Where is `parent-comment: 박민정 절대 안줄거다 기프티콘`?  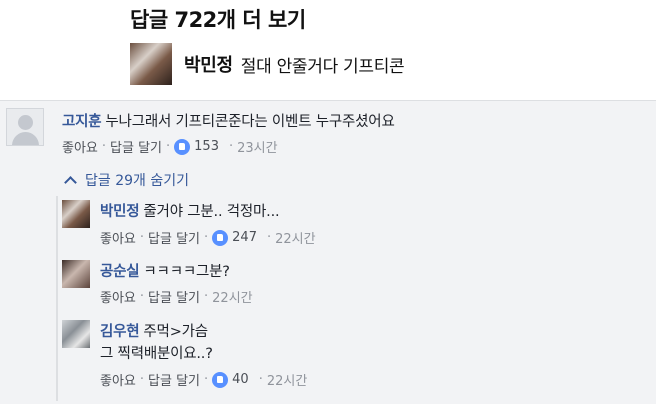 parent-comment: 박민정 절대 안줄거다 기프티콘 is located at coordinates (267, 64).